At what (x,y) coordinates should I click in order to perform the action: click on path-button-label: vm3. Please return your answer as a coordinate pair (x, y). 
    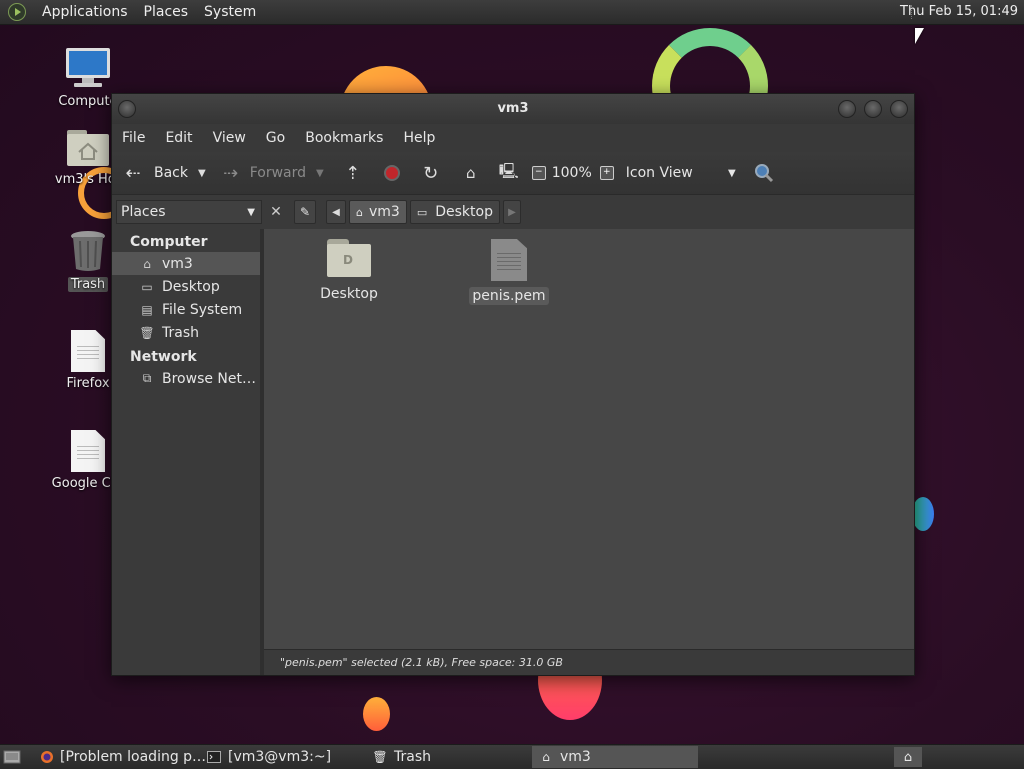
    Looking at the image, I should click on (384, 212).